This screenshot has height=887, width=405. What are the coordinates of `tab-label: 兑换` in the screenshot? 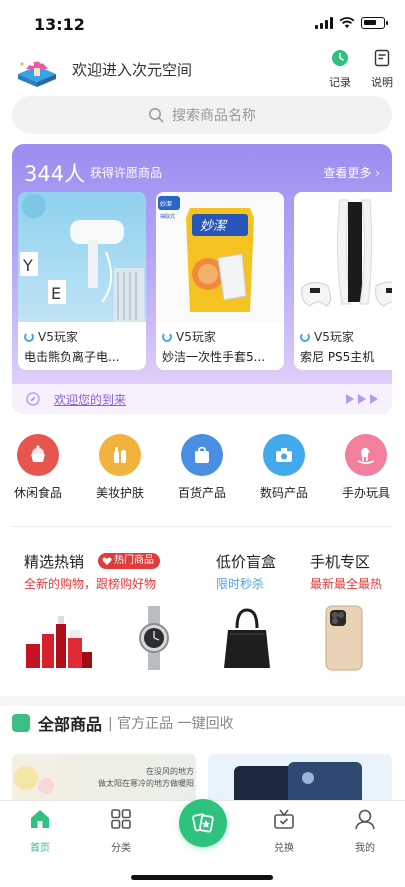 It's located at (284, 848).